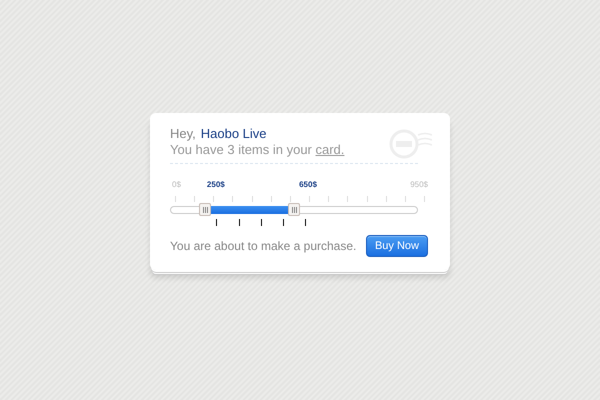  I want to click on buy-now-button: Buy Now, so click(397, 246).